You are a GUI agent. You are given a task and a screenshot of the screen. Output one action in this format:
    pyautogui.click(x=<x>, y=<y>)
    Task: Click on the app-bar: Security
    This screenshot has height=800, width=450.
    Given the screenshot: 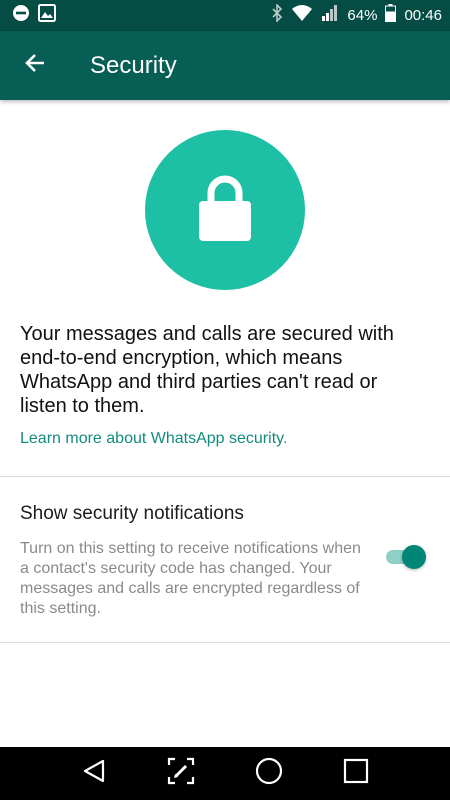 What is the action you would take?
    pyautogui.click(x=225, y=65)
    